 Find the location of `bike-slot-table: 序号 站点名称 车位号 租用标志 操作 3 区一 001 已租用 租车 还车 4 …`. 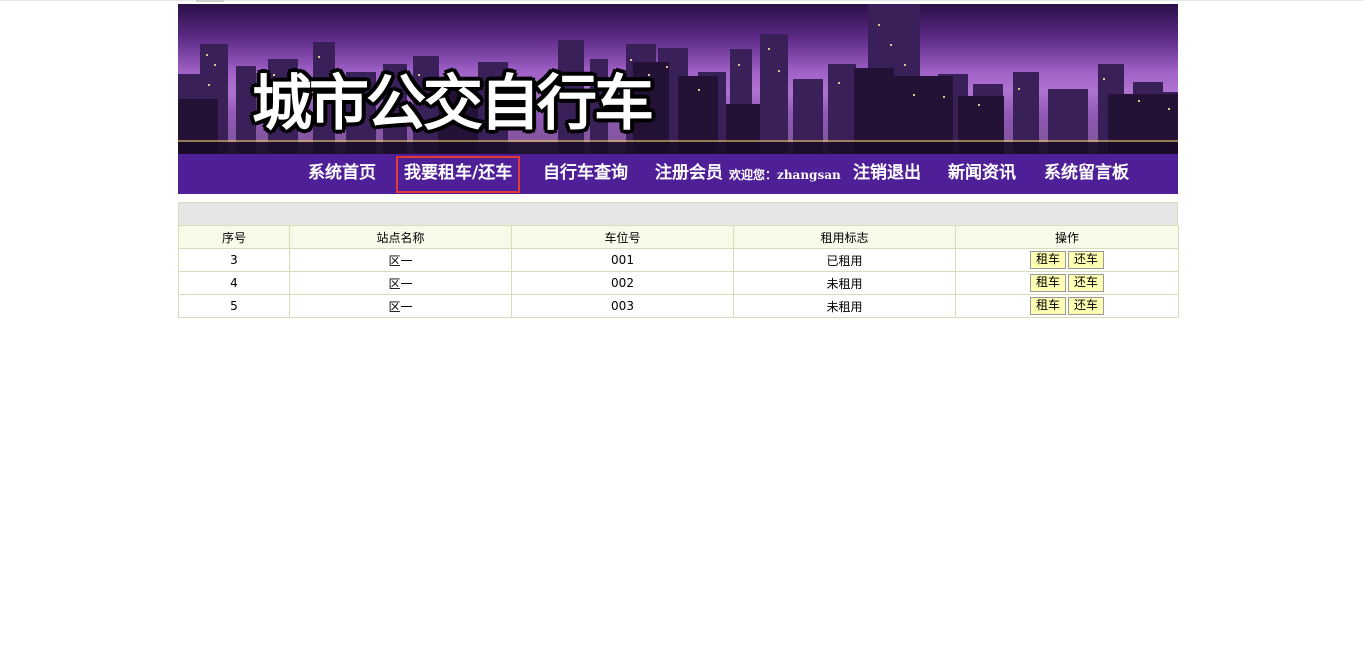

bike-slot-table: 序号 站点名称 车位号 租用标志 操作 3 区一 001 已租用 租车 还车 4 … is located at coordinates (678, 271).